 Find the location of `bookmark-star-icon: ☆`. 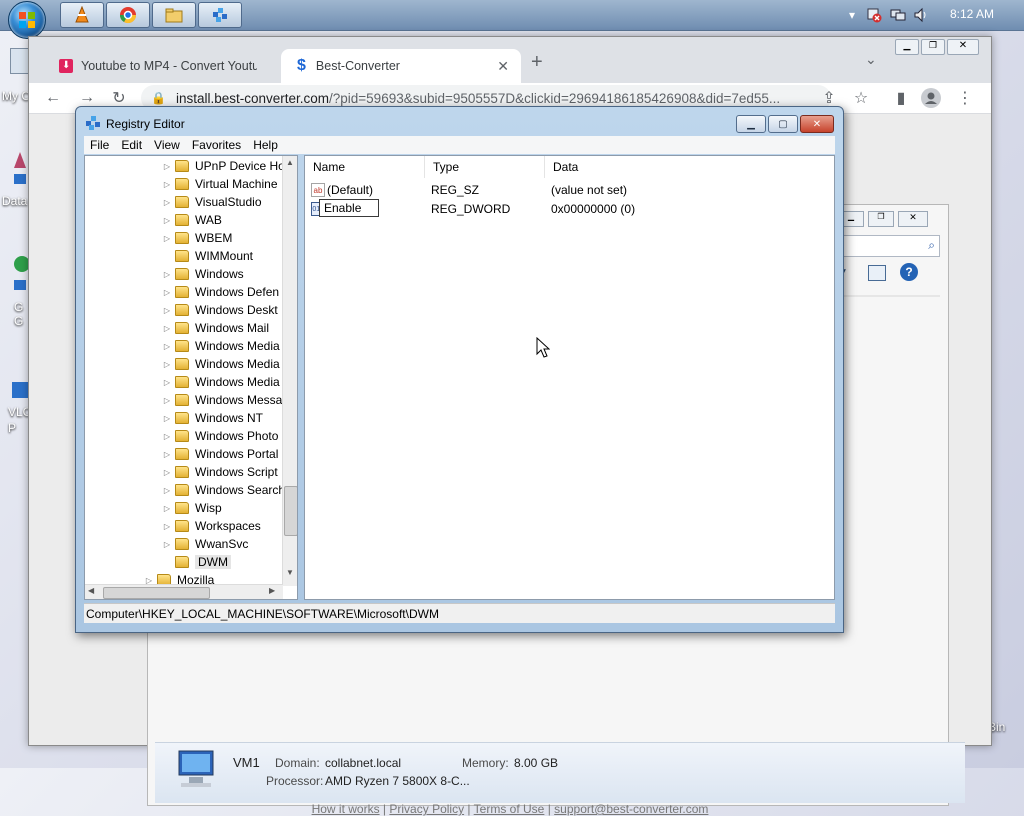

bookmark-star-icon: ☆ is located at coordinates (861, 98).